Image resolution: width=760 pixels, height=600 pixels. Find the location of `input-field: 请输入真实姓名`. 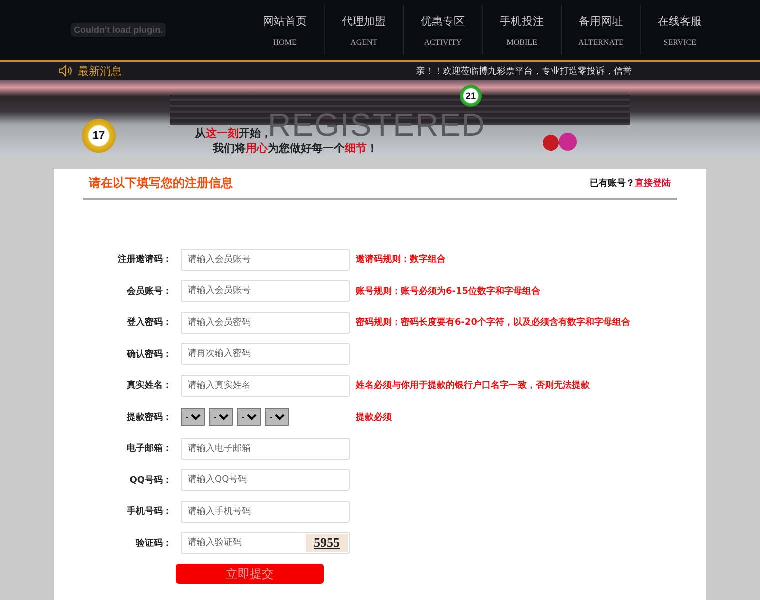

input-field: 请输入真实姓名 is located at coordinates (265, 385).